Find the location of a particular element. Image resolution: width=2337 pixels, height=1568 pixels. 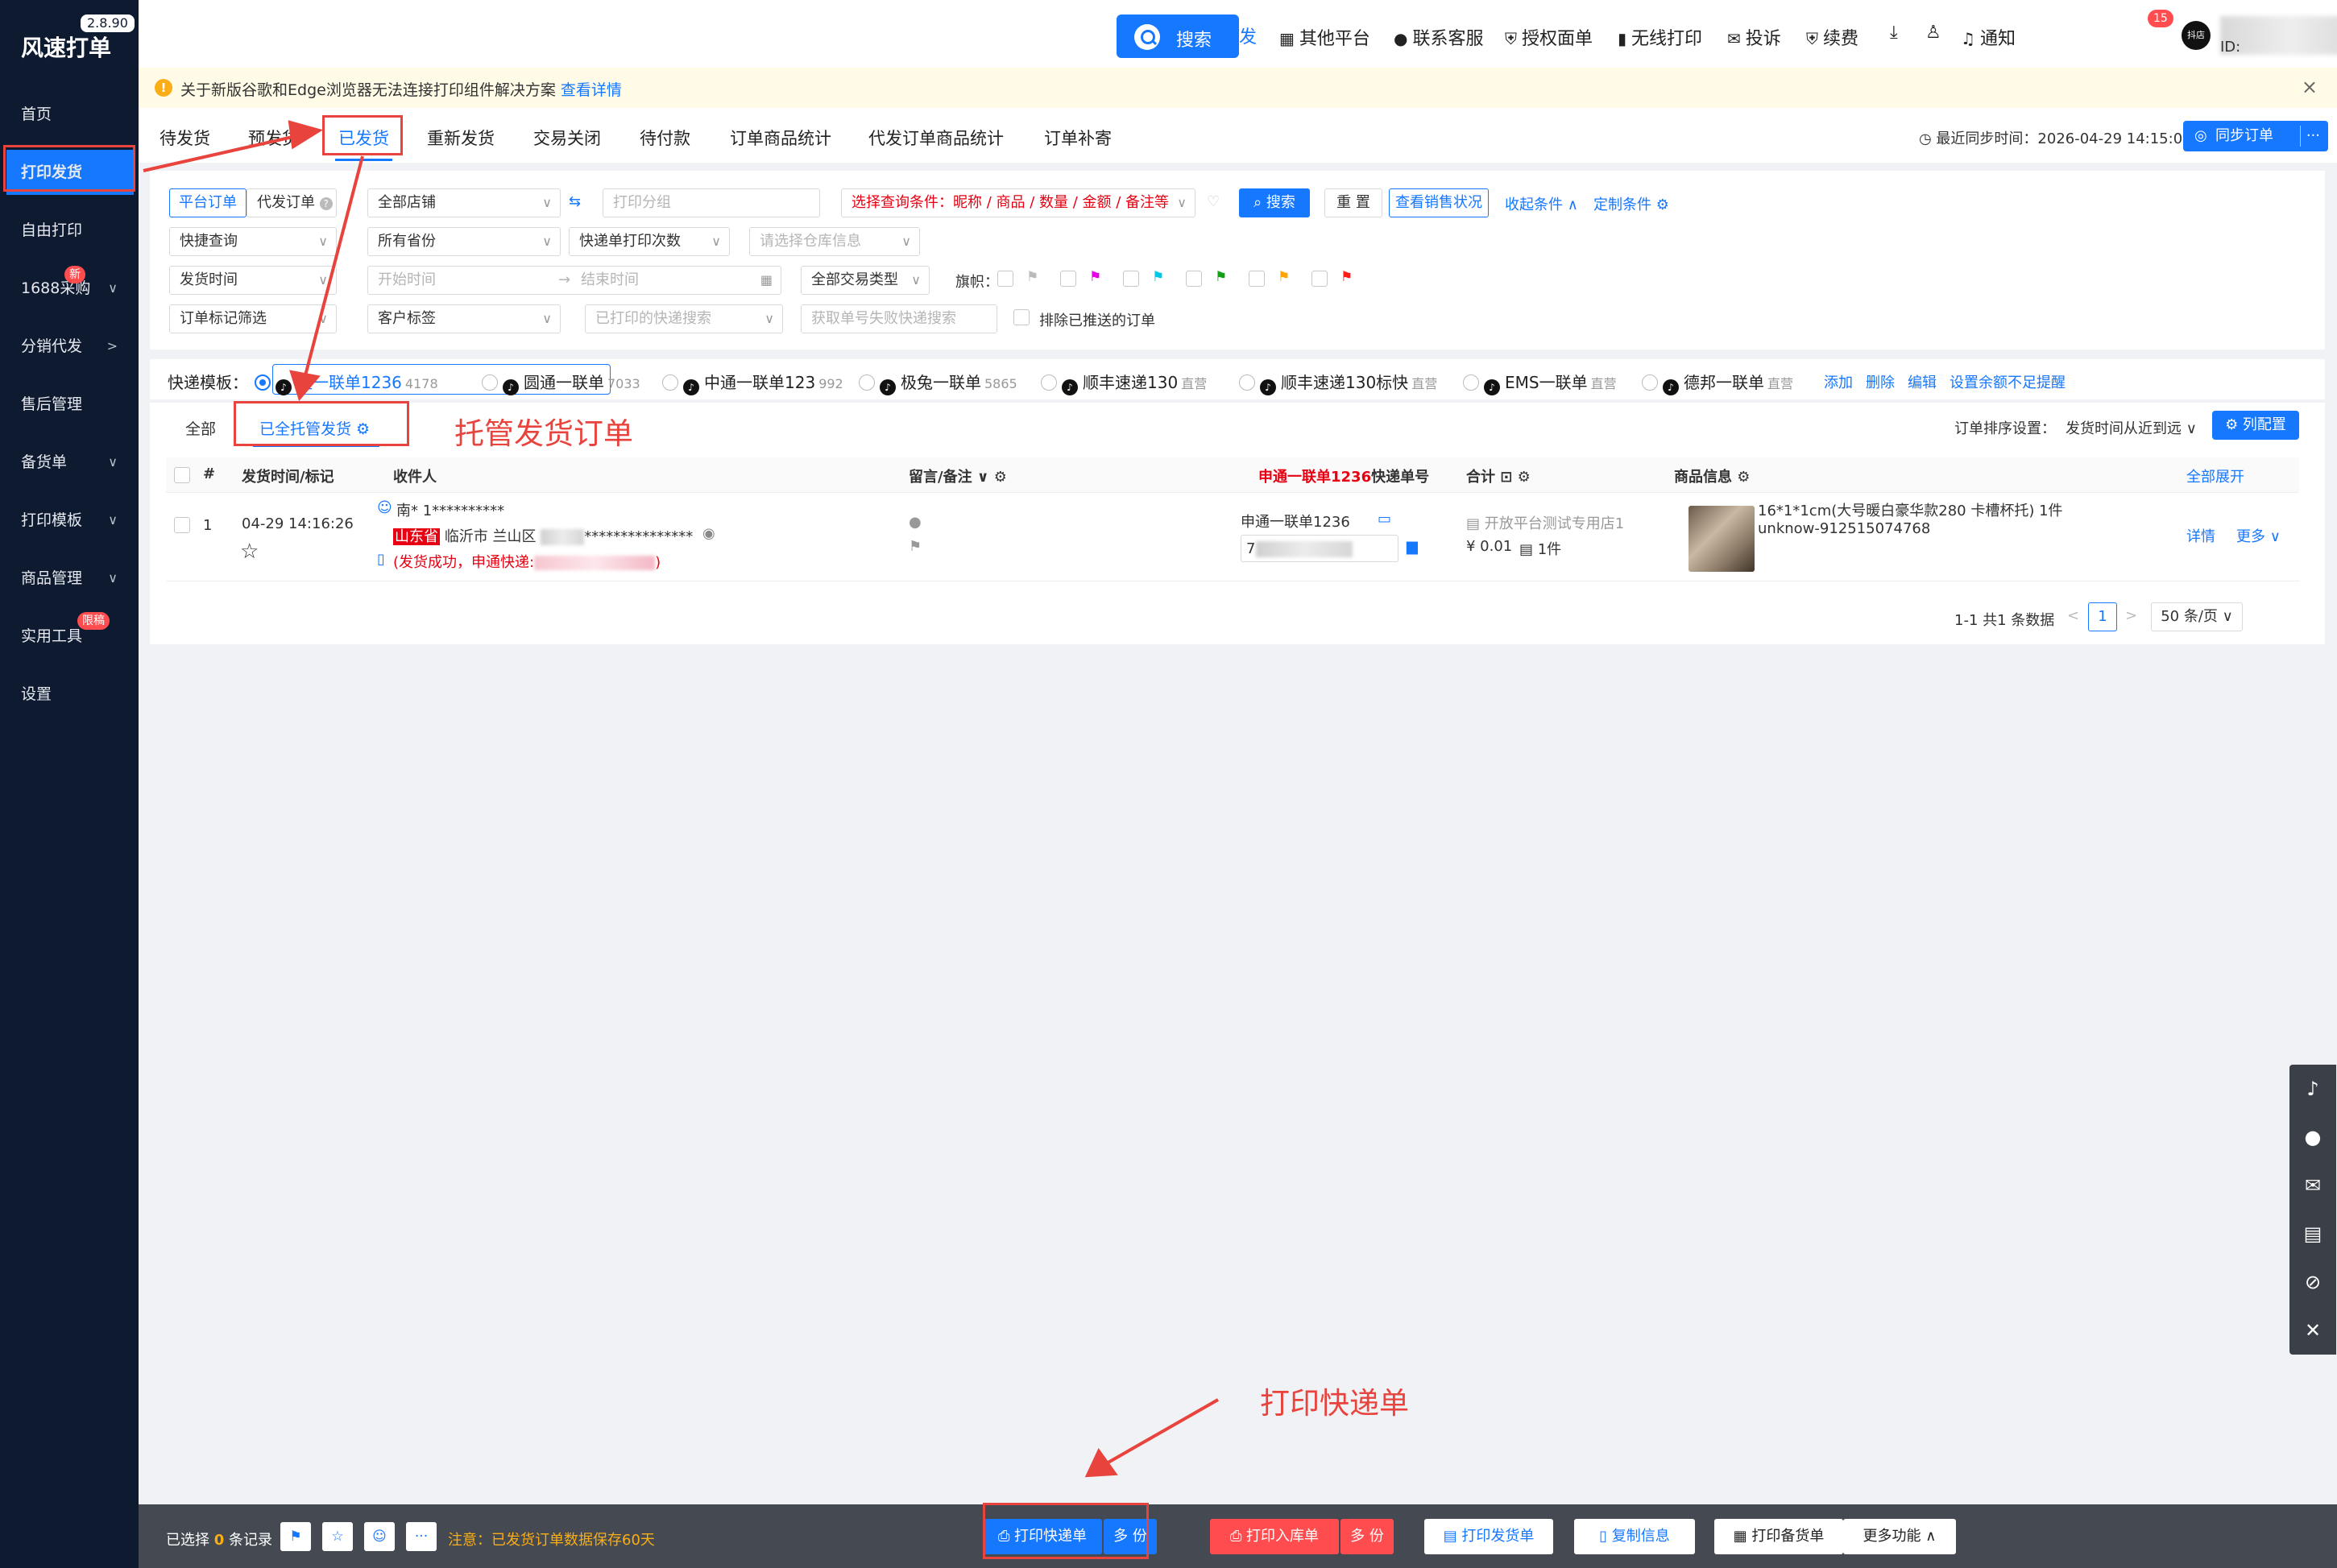

column-config-button: ⚙ 列配置 is located at coordinates (2255, 426).